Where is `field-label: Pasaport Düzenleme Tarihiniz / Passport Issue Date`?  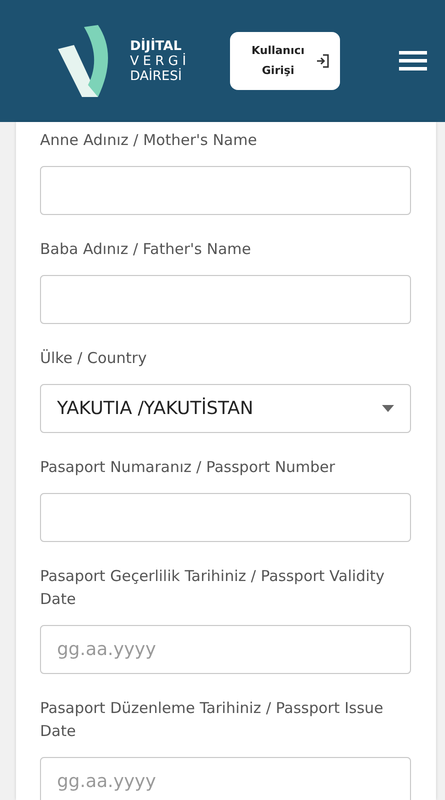
field-label: Pasaport Düzenleme Tarihiniz / Passport Issue Date is located at coordinates (212, 720).